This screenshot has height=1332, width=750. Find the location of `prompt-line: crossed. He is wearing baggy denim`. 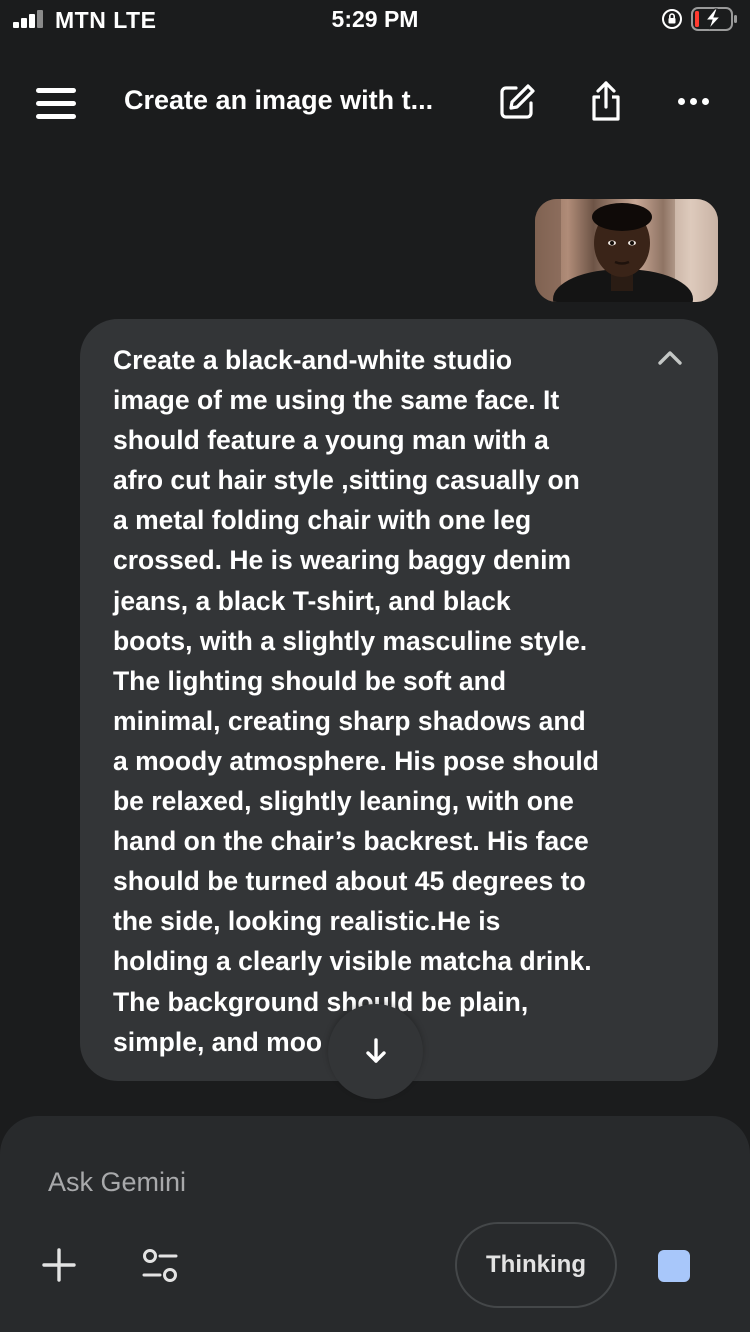

prompt-line: crossed. He is wearing baggy denim is located at coordinates (342, 560).